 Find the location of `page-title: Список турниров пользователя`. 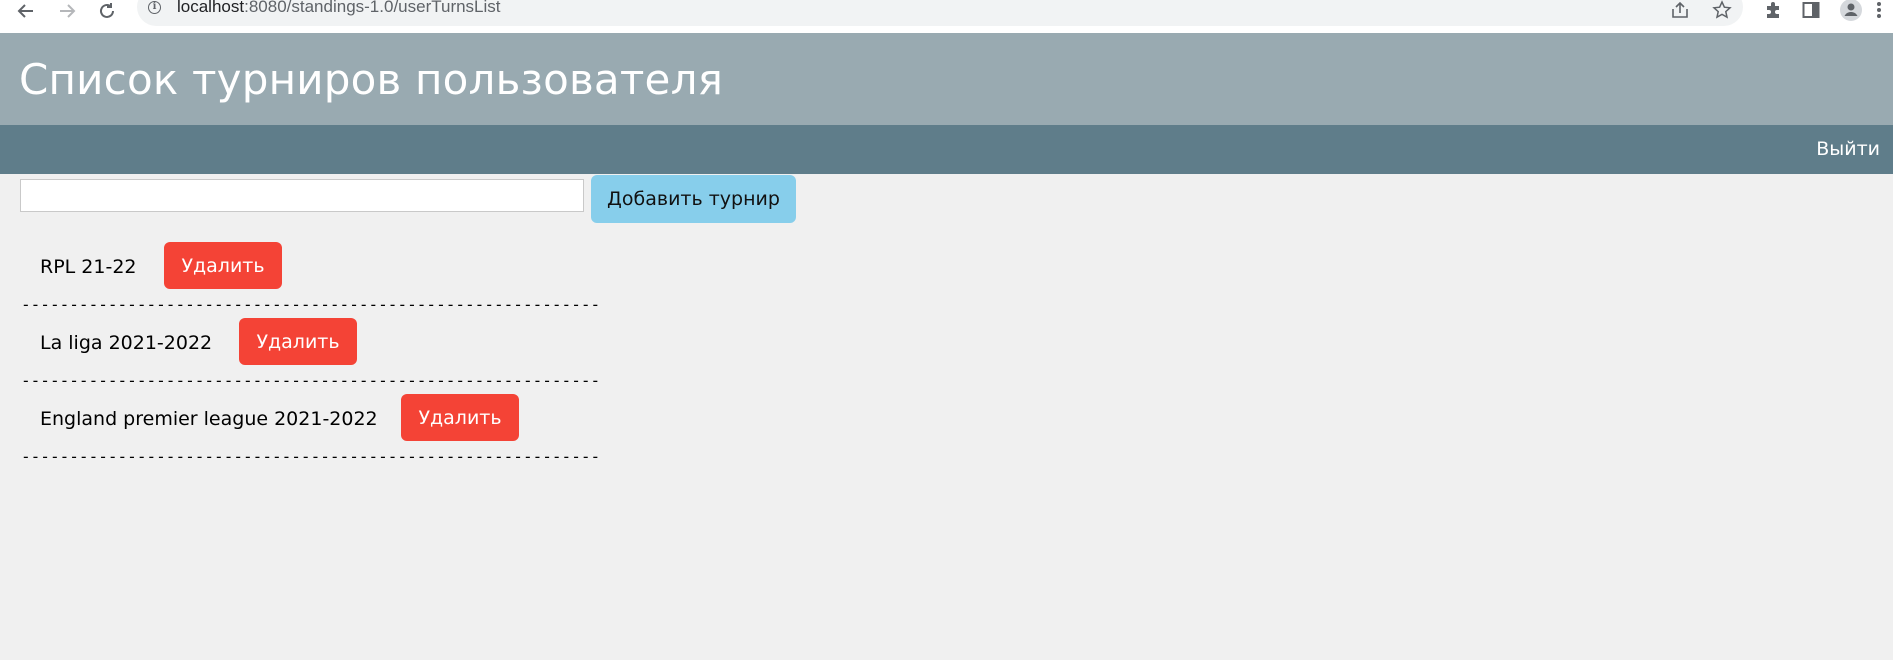

page-title: Список турниров пользователя is located at coordinates (371, 79).